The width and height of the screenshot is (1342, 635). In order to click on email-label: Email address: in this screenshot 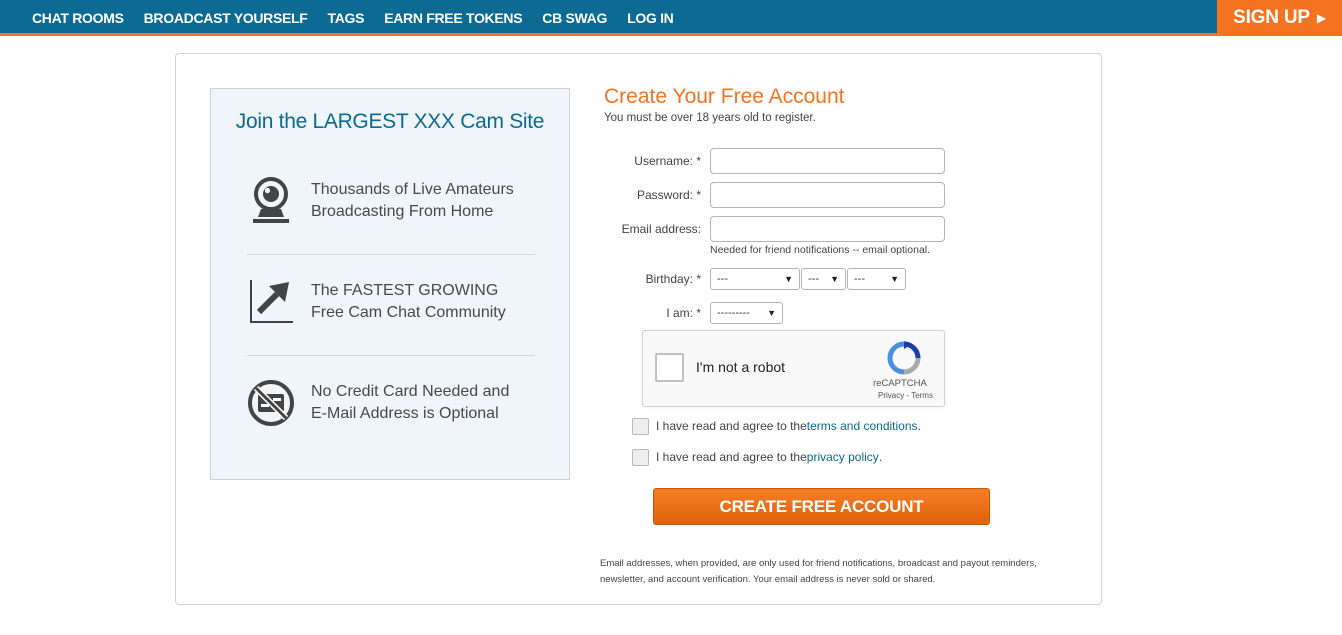, I will do `click(661, 229)`.